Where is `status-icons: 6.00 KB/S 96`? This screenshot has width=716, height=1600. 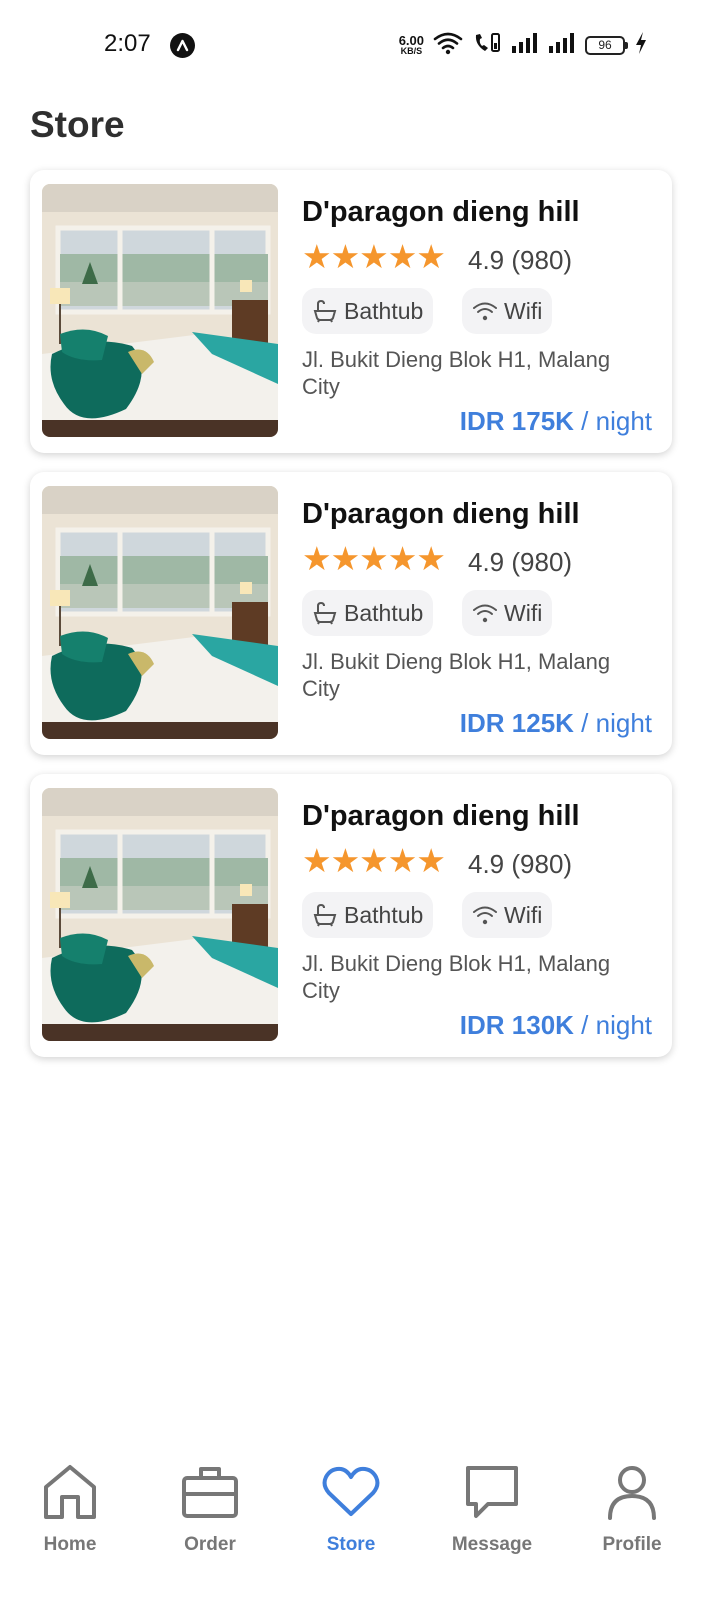
status-icons: 6.00 KB/S 96 is located at coordinates (523, 45).